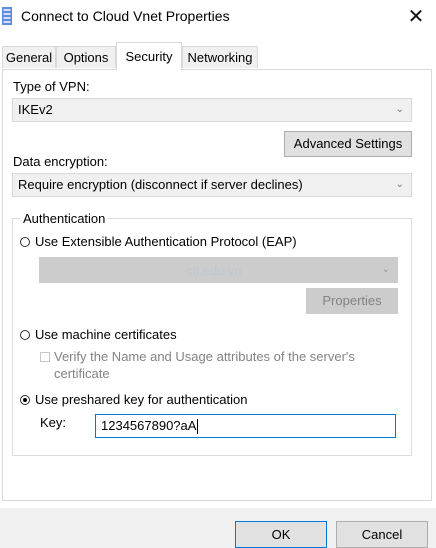  Describe the element at coordinates (25, 335) in the screenshot. I see `machine-certificates-radio` at that location.